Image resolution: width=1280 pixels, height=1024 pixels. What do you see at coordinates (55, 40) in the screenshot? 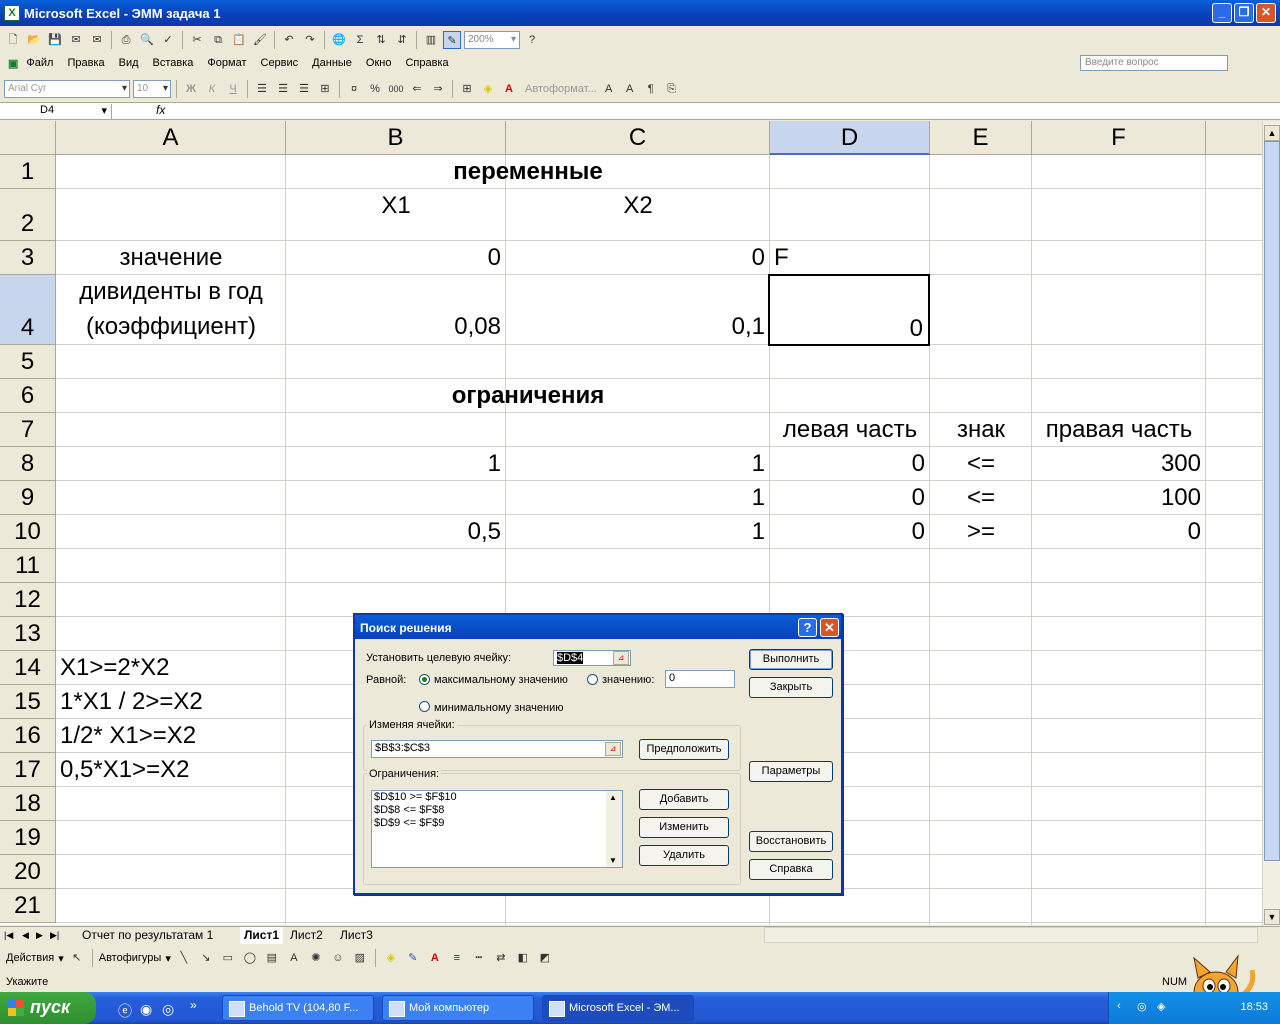
I see `save-icon: 💾` at bounding box center [55, 40].